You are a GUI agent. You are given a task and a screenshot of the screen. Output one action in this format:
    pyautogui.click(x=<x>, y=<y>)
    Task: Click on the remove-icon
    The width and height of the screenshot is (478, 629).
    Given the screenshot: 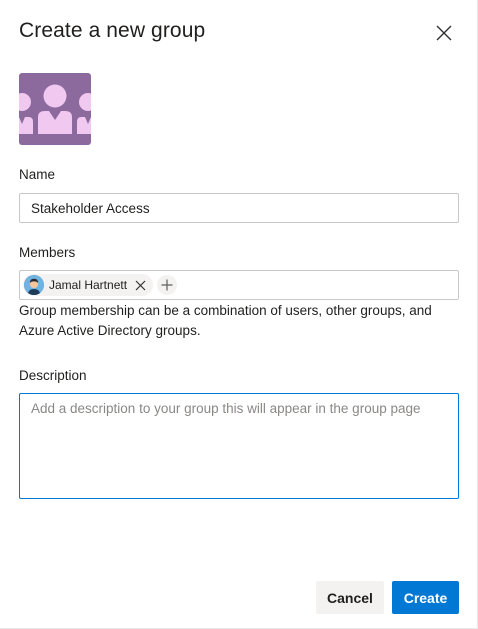 What is the action you would take?
    pyautogui.click(x=140, y=285)
    